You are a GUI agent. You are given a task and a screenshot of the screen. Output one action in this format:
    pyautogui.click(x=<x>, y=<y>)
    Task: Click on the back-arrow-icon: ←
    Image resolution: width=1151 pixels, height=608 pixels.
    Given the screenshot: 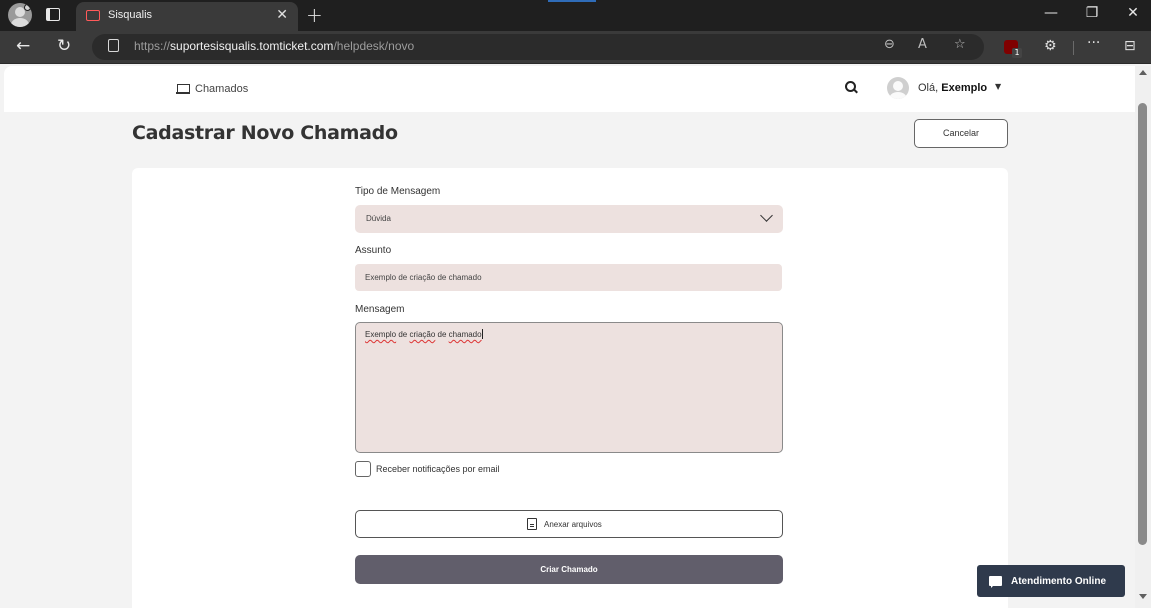 What is the action you would take?
    pyautogui.click(x=23, y=46)
    